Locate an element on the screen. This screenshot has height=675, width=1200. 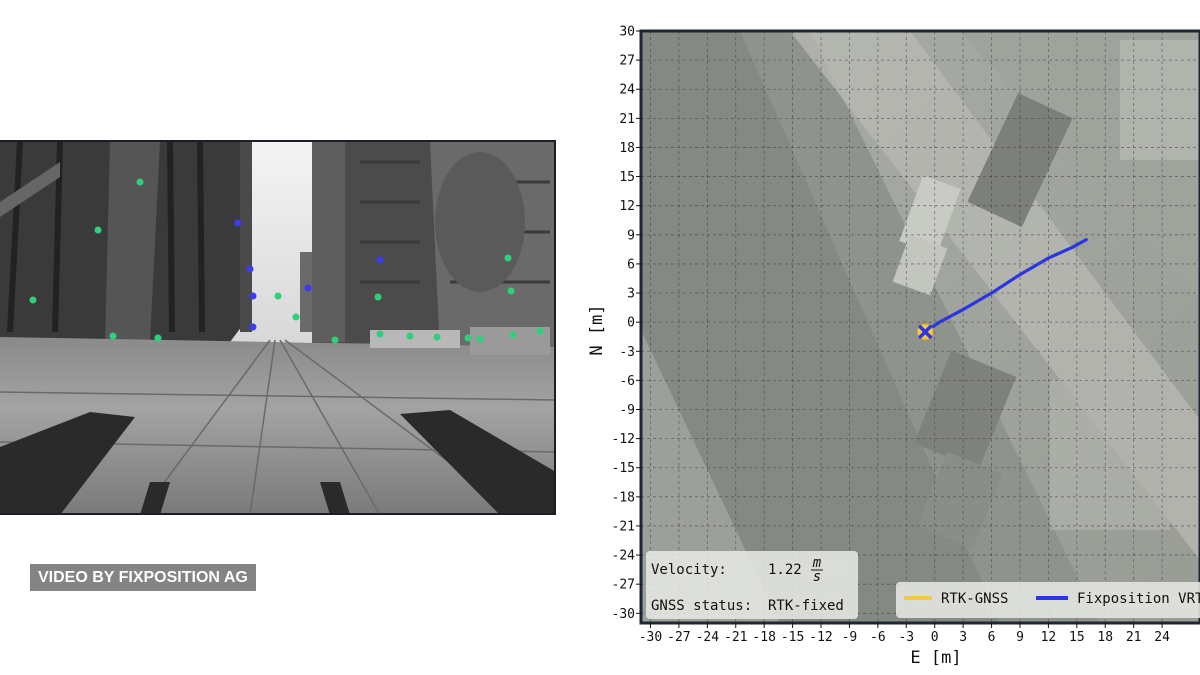
x-tick-label: -15 is located at coordinates (792, 637).